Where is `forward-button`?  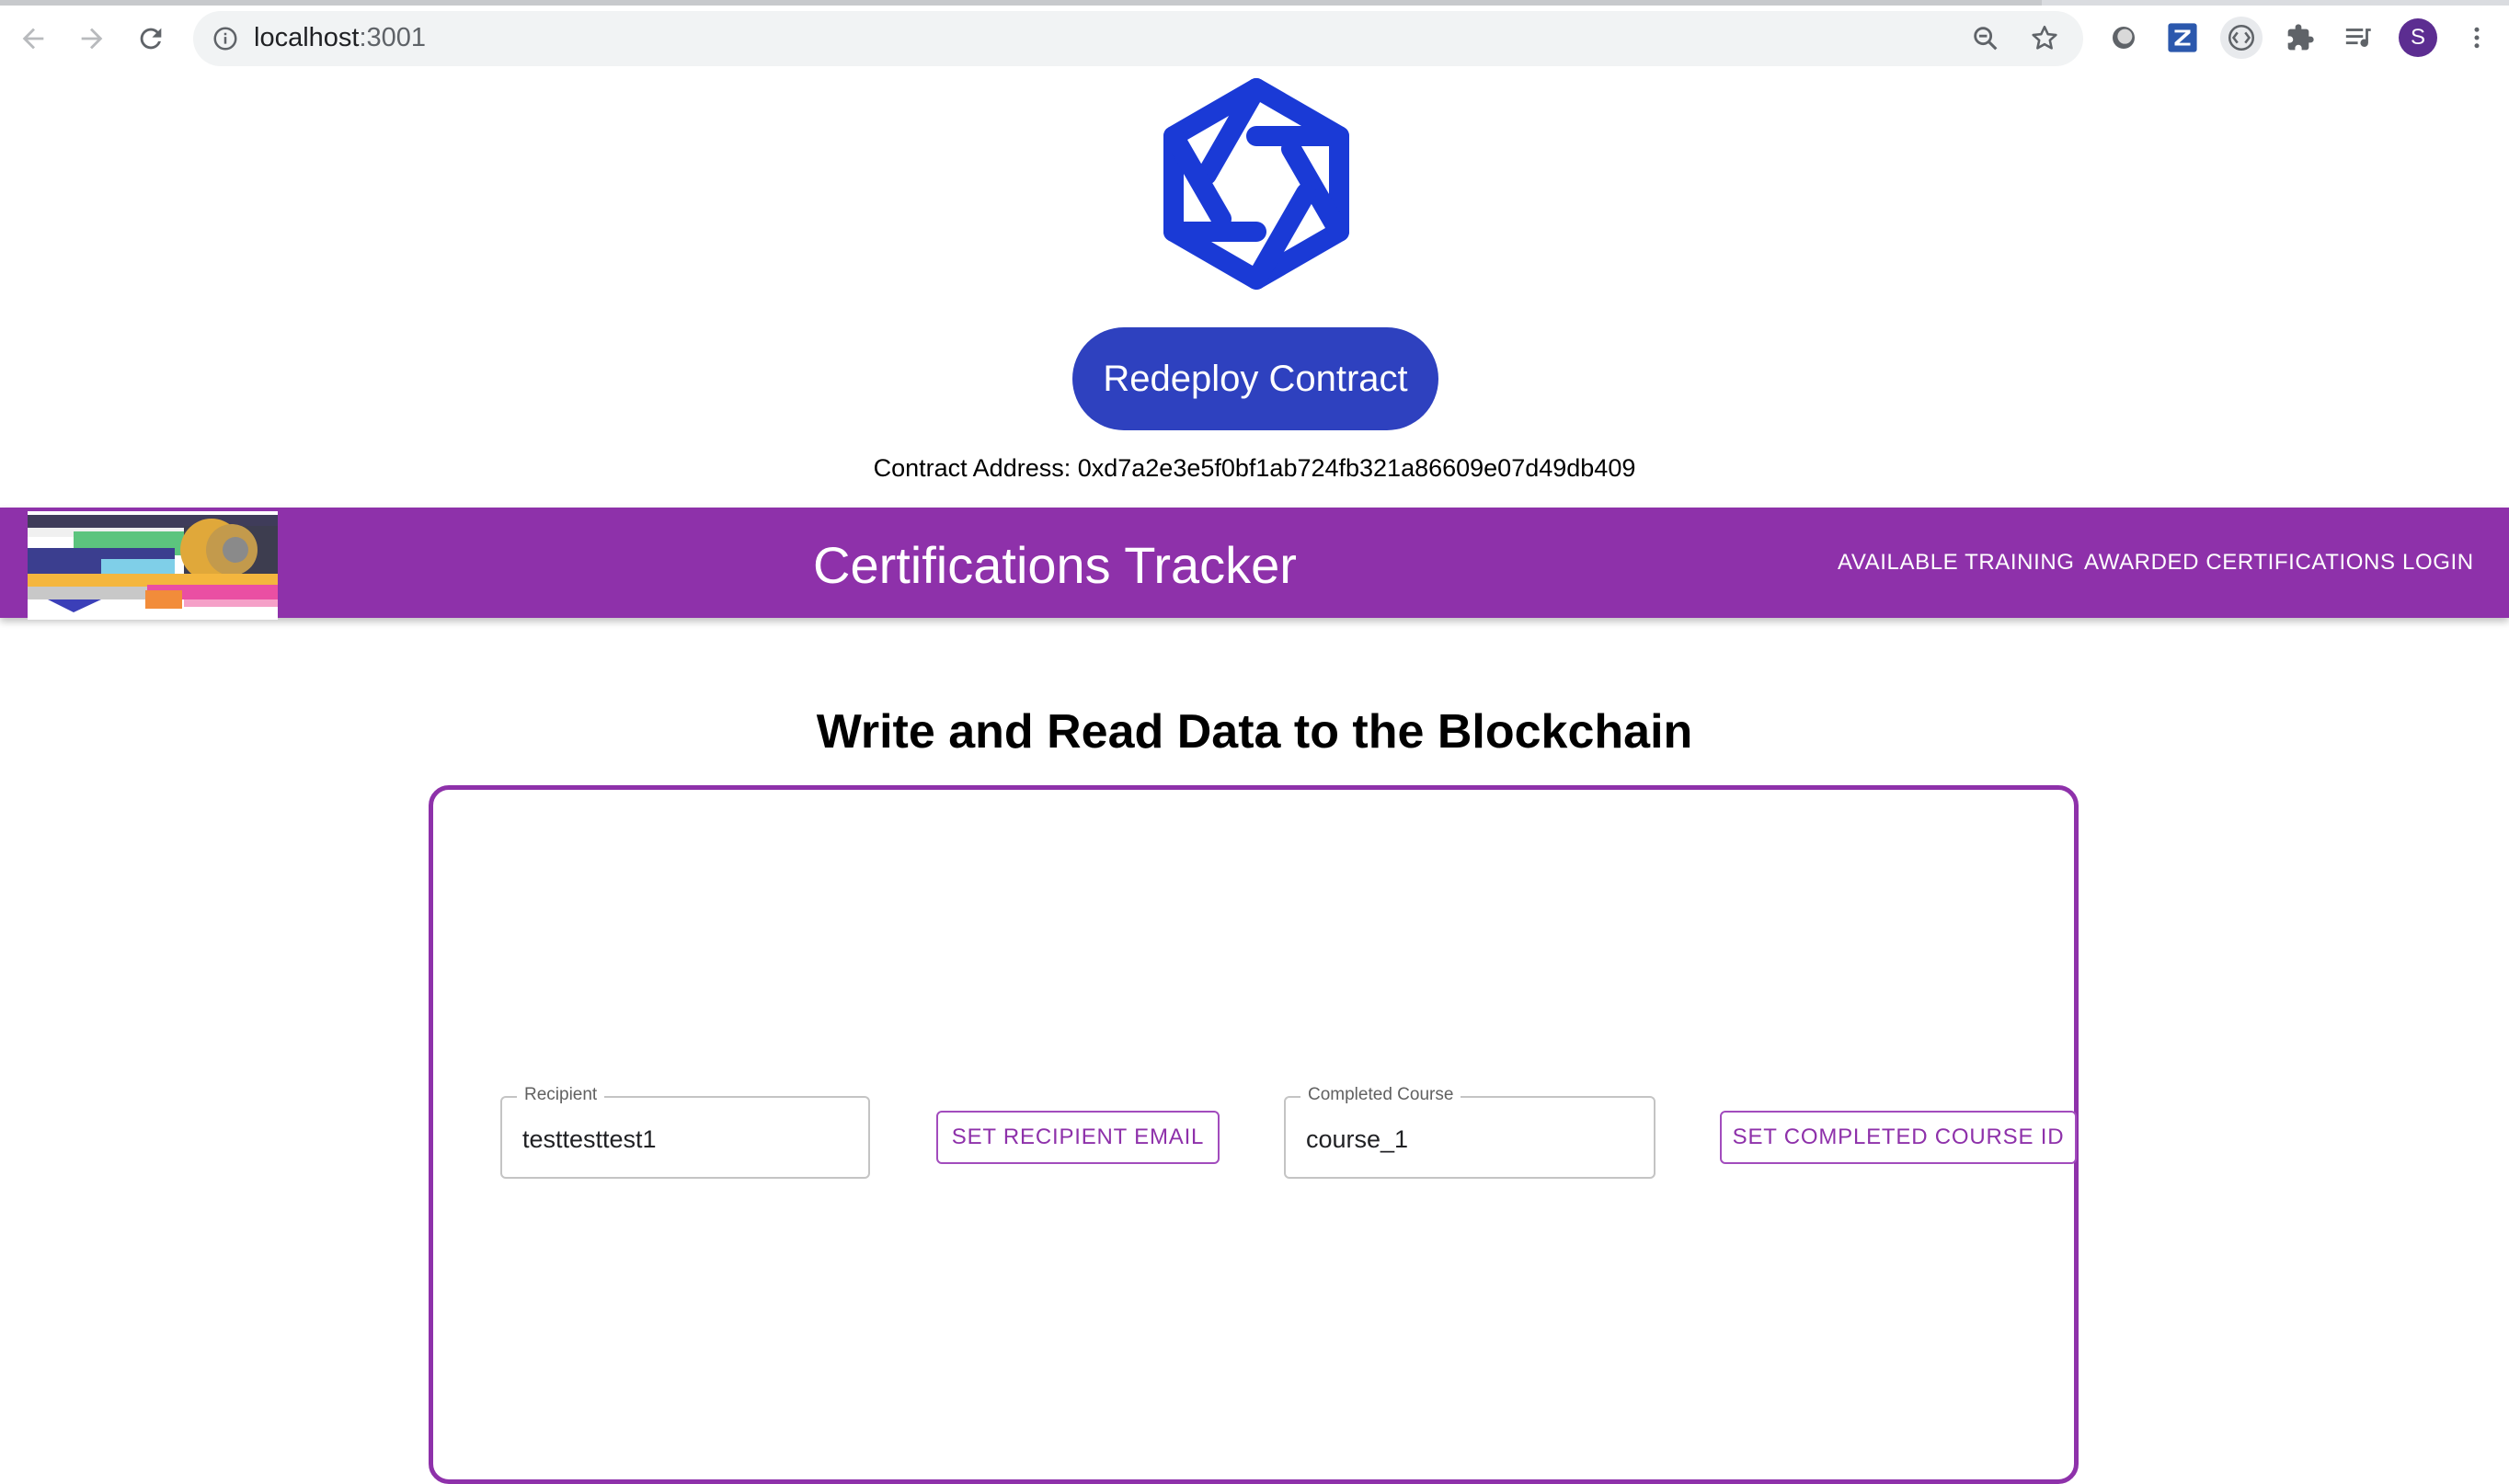
forward-button is located at coordinates (92, 39).